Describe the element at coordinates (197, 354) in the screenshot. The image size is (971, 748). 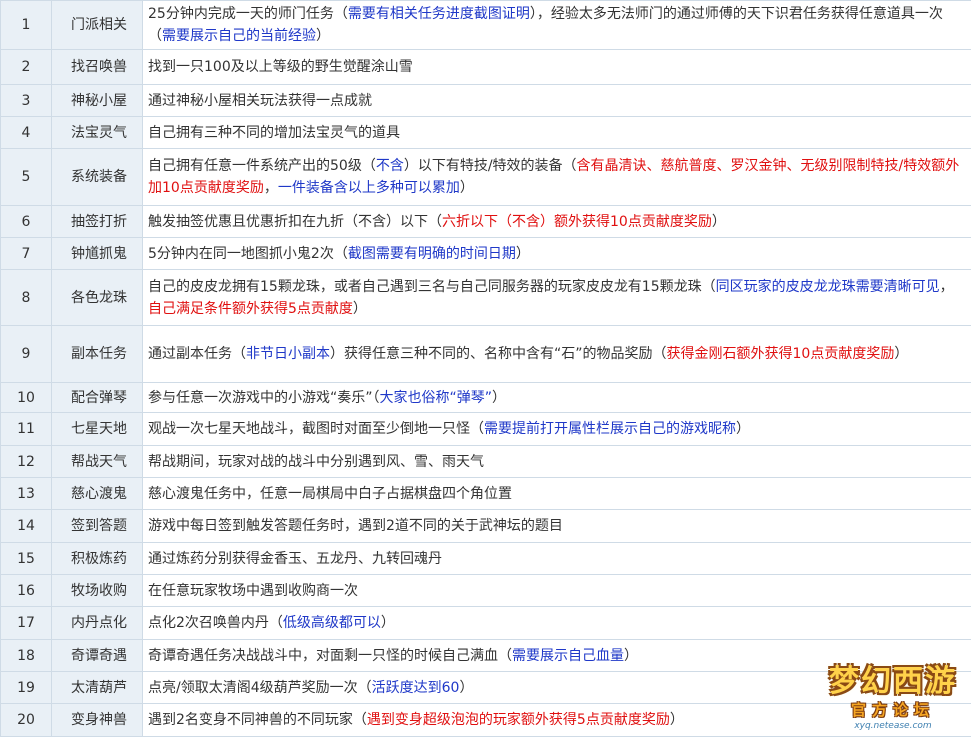
I see `description-segment: 通过副本任务（` at that location.